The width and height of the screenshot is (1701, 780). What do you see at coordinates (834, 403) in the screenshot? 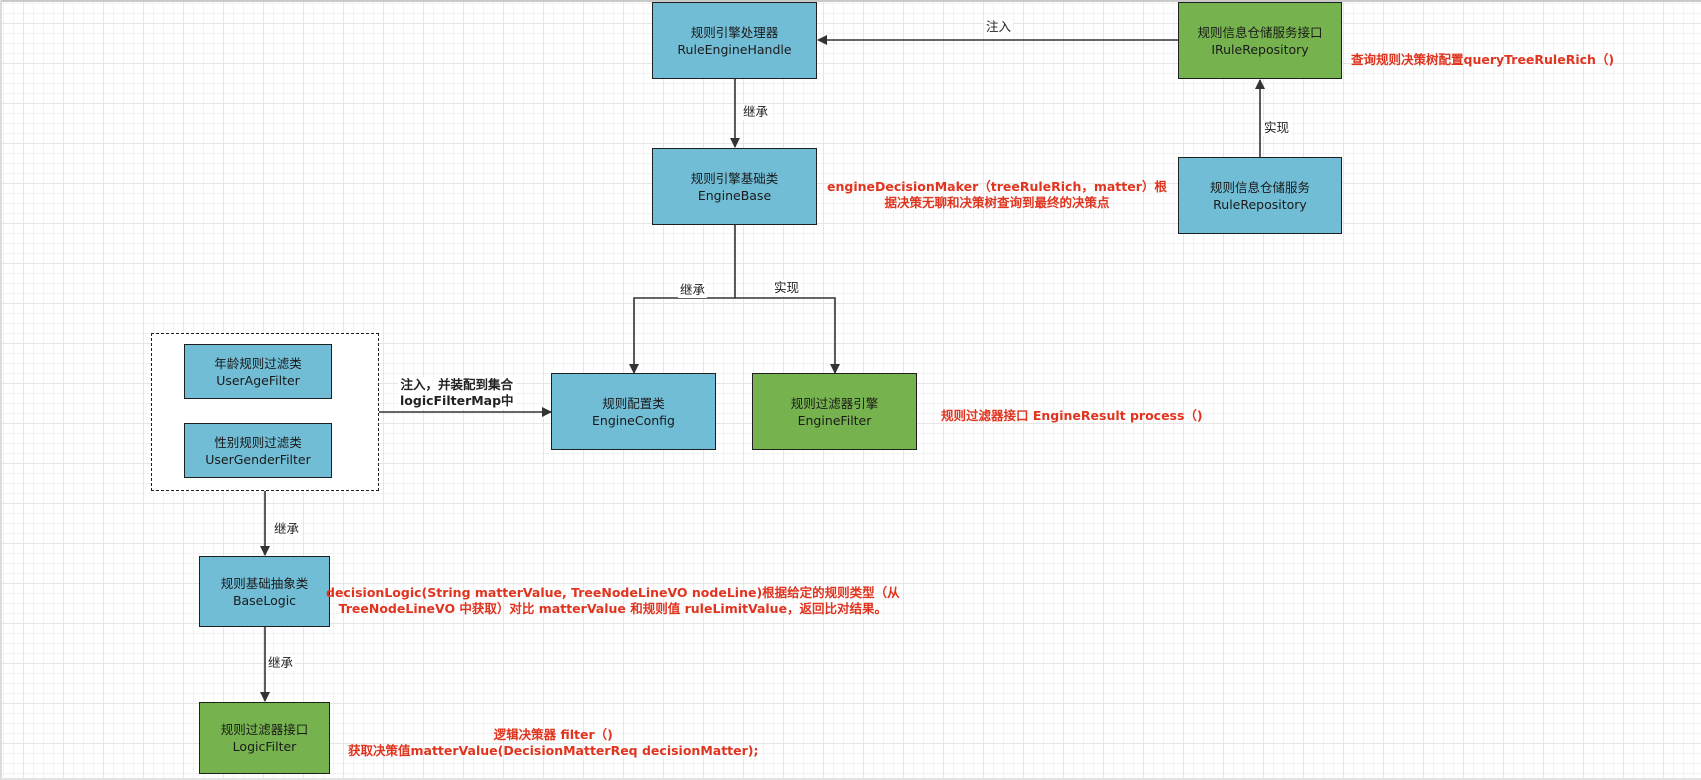
I see `node-engine-filter-cn: 规则过滤器引擎` at bounding box center [834, 403].